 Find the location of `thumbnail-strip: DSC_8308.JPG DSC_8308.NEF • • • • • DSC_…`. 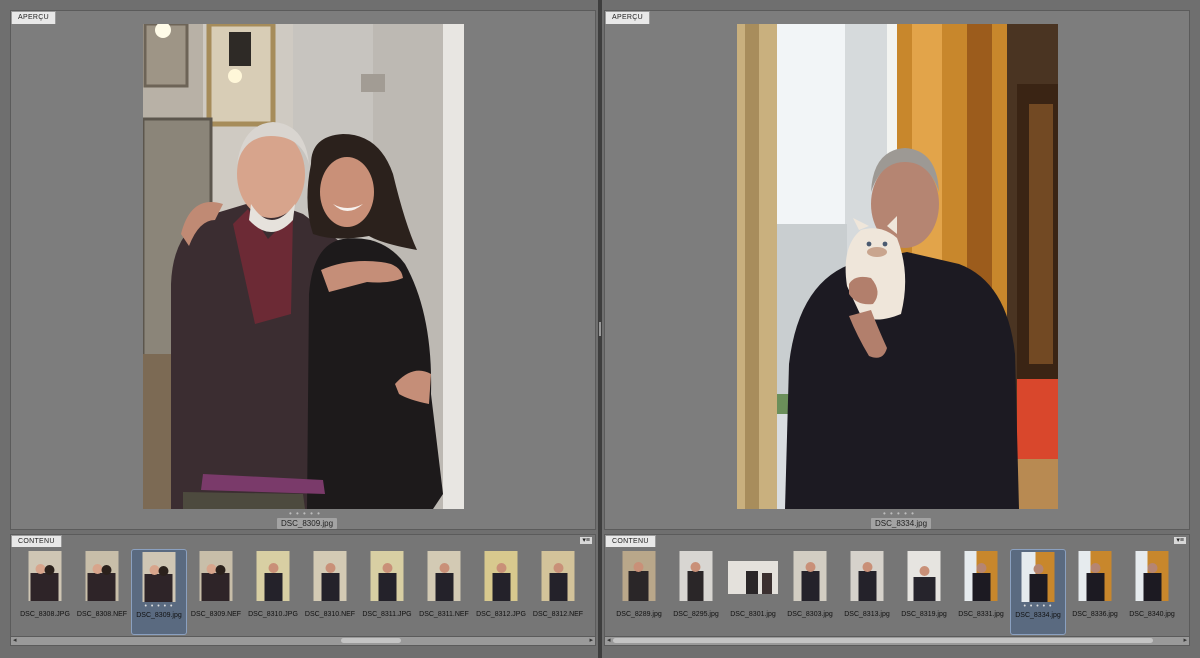

thumbnail-strip: DSC_8308.JPG DSC_8308.NEF • • • • • DSC_… is located at coordinates (303, 592).